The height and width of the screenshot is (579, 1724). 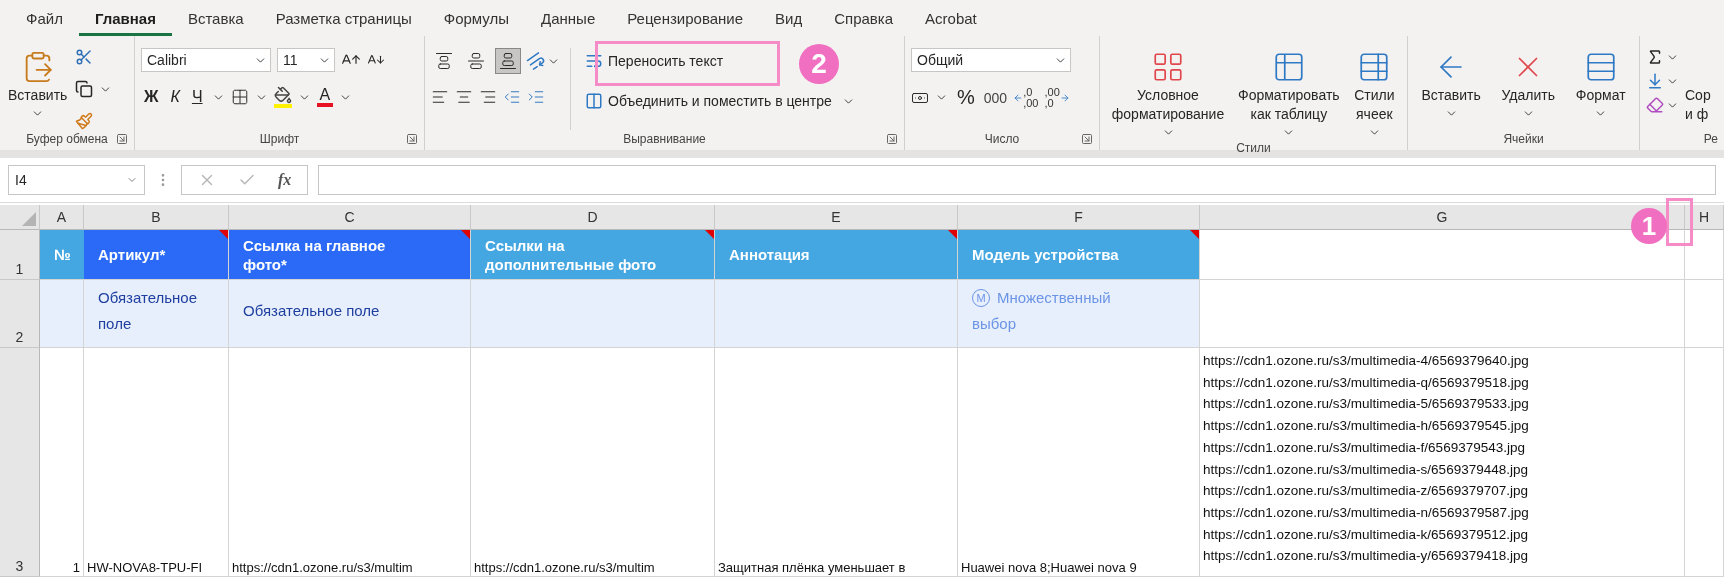 I want to click on paintbrush-icon, so click(x=84, y=121).